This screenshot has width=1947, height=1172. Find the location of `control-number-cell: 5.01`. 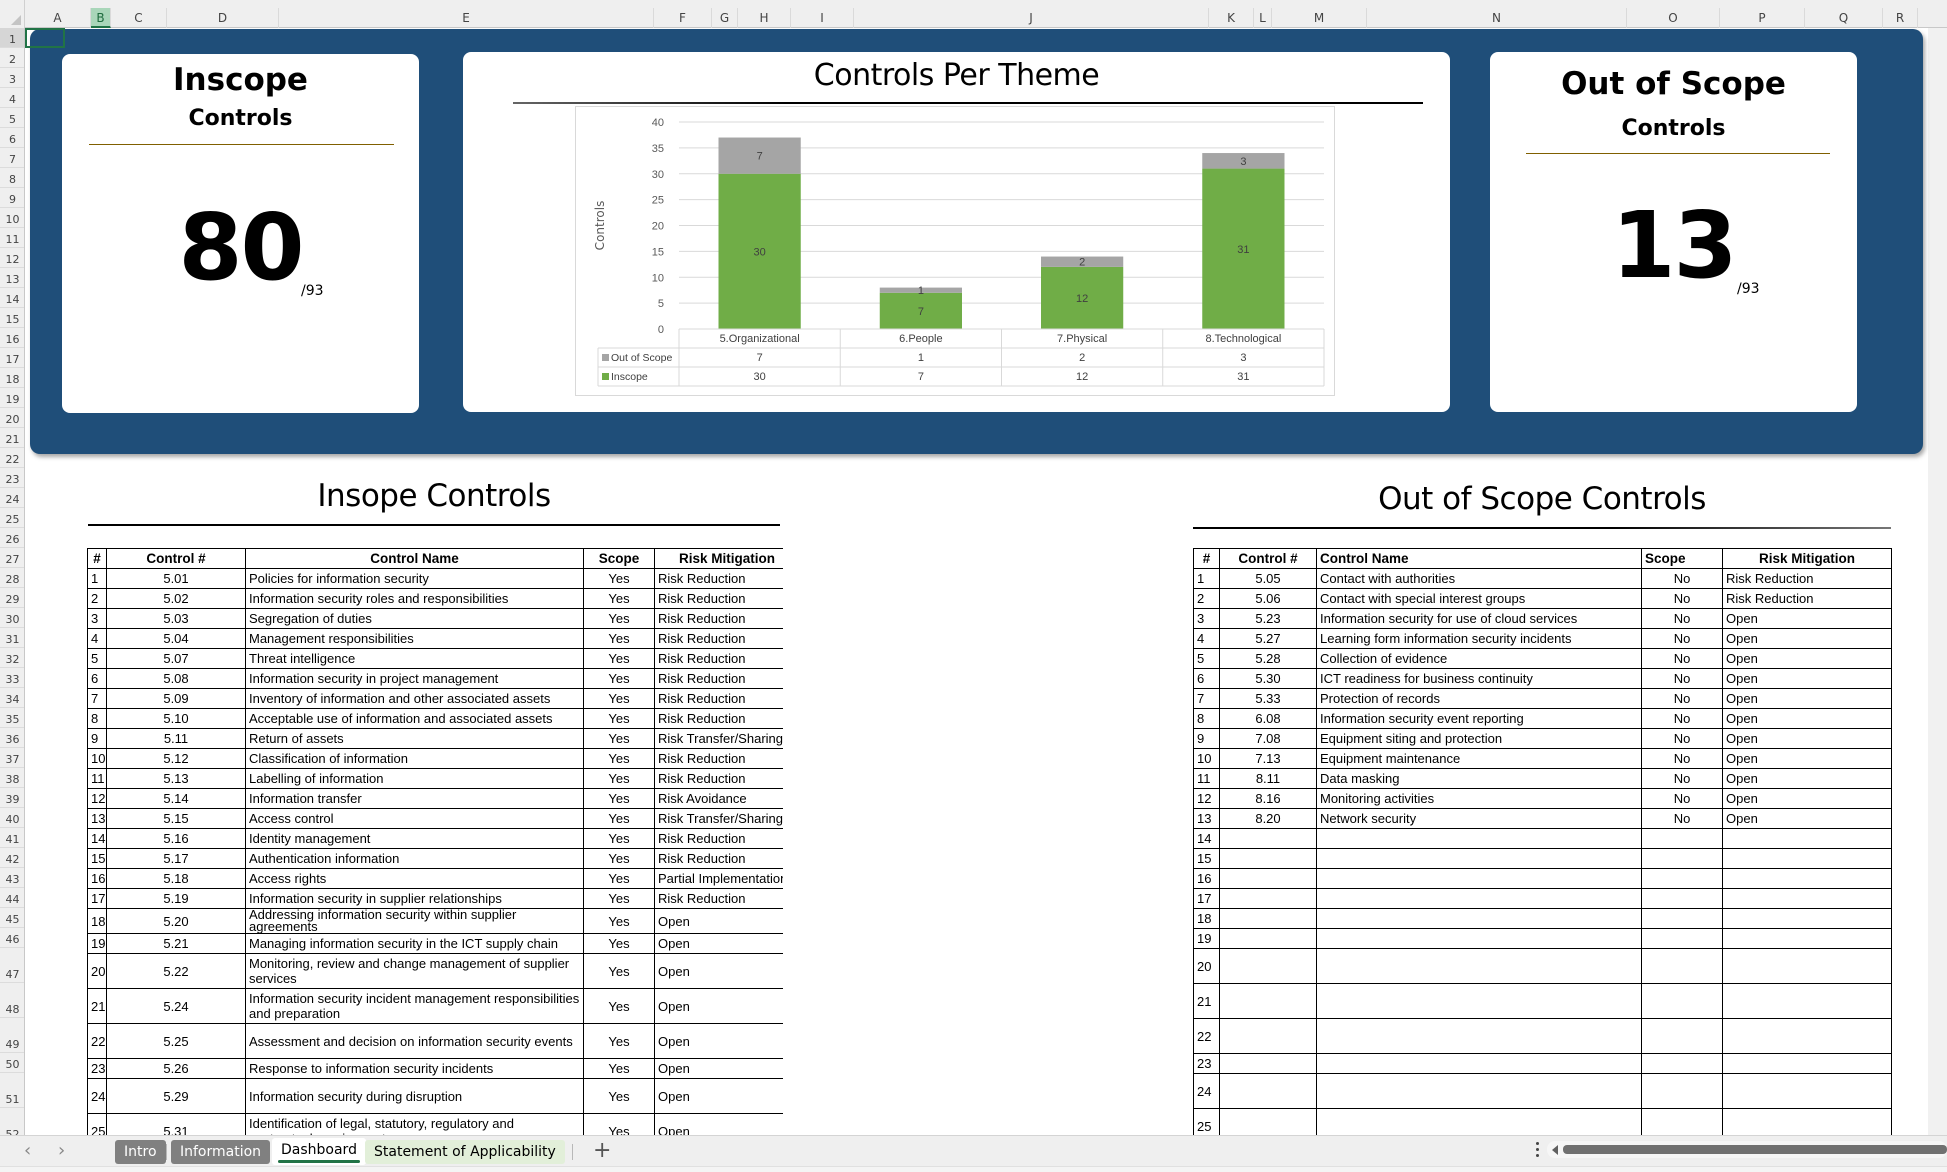

control-number-cell: 5.01 is located at coordinates (176, 578).